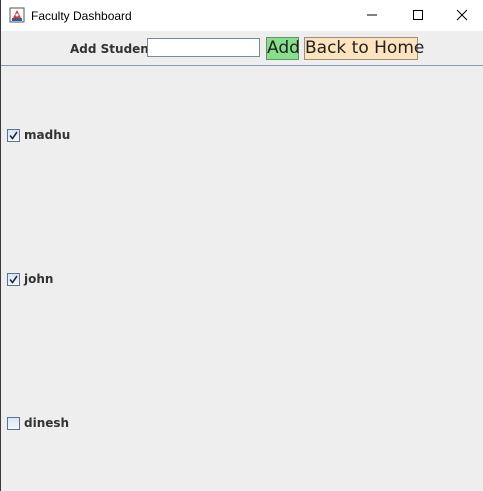  I want to click on maximize-icon, so click(418, 15).